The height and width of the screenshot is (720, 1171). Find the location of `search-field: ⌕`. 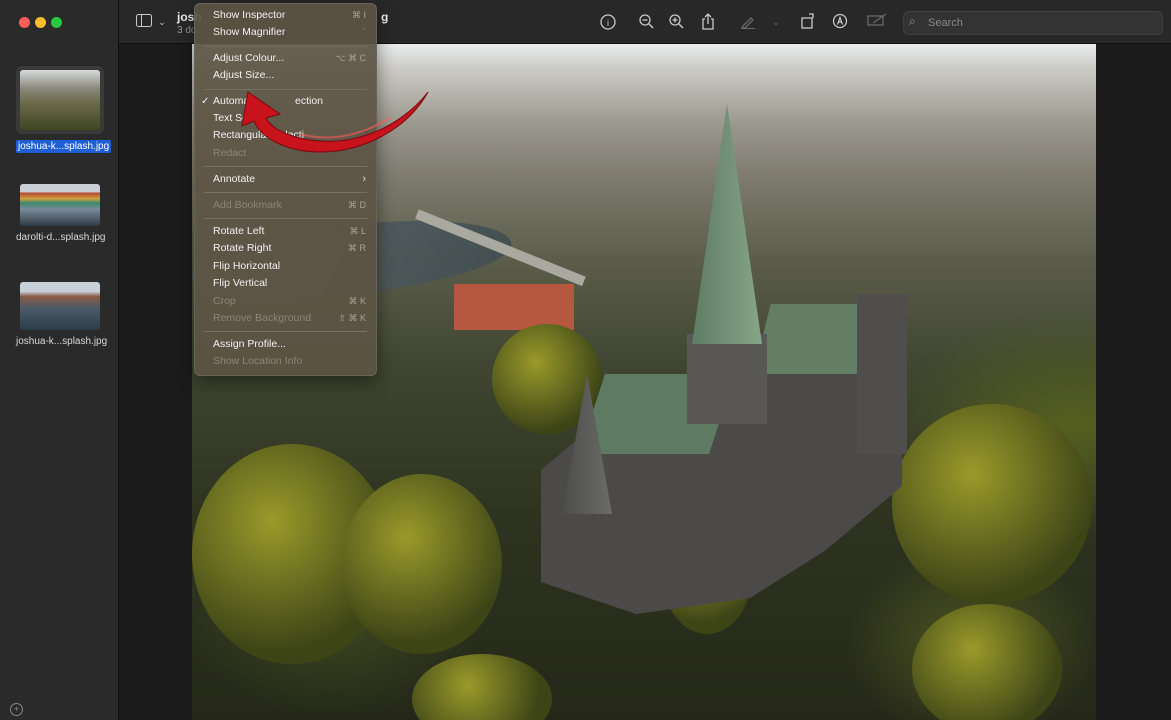

search-field: ⌕ is located at coordinates (1033, 23).